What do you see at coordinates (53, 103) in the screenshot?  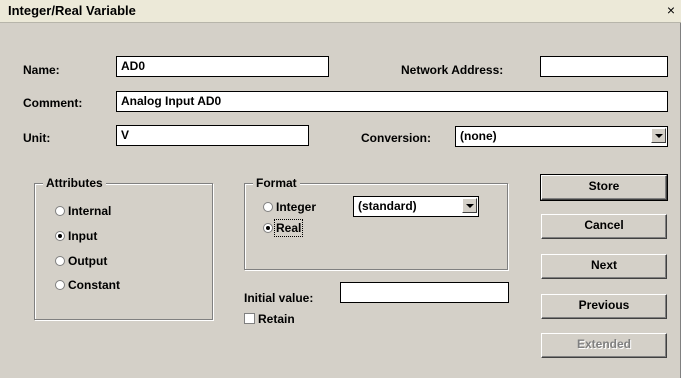 I see `comment-label: Comment:` at bounding box center [53, 103].